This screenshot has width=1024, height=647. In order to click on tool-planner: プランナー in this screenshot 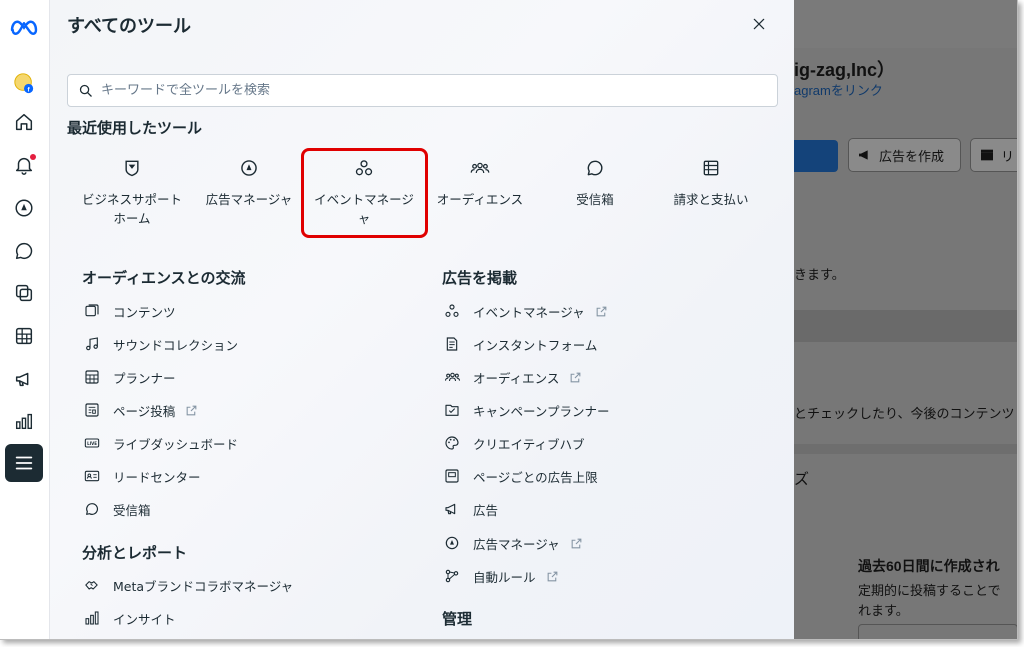, I will do `click(129, 377)`.